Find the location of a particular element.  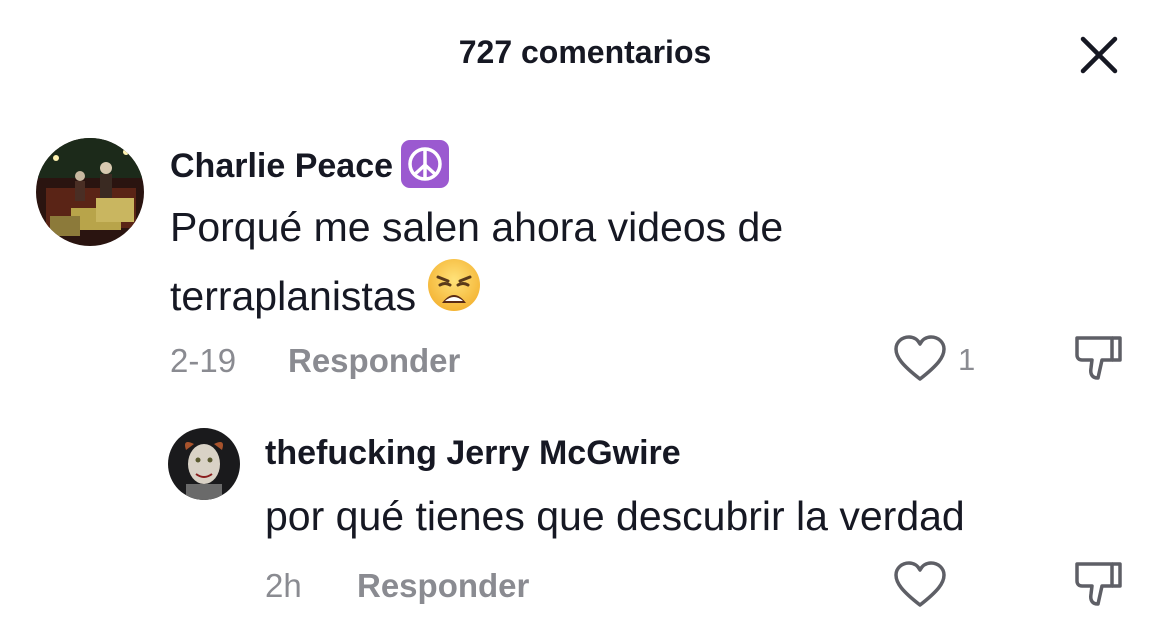

comments-header-title: 727 comentarios is located at coordinates (585, 52).